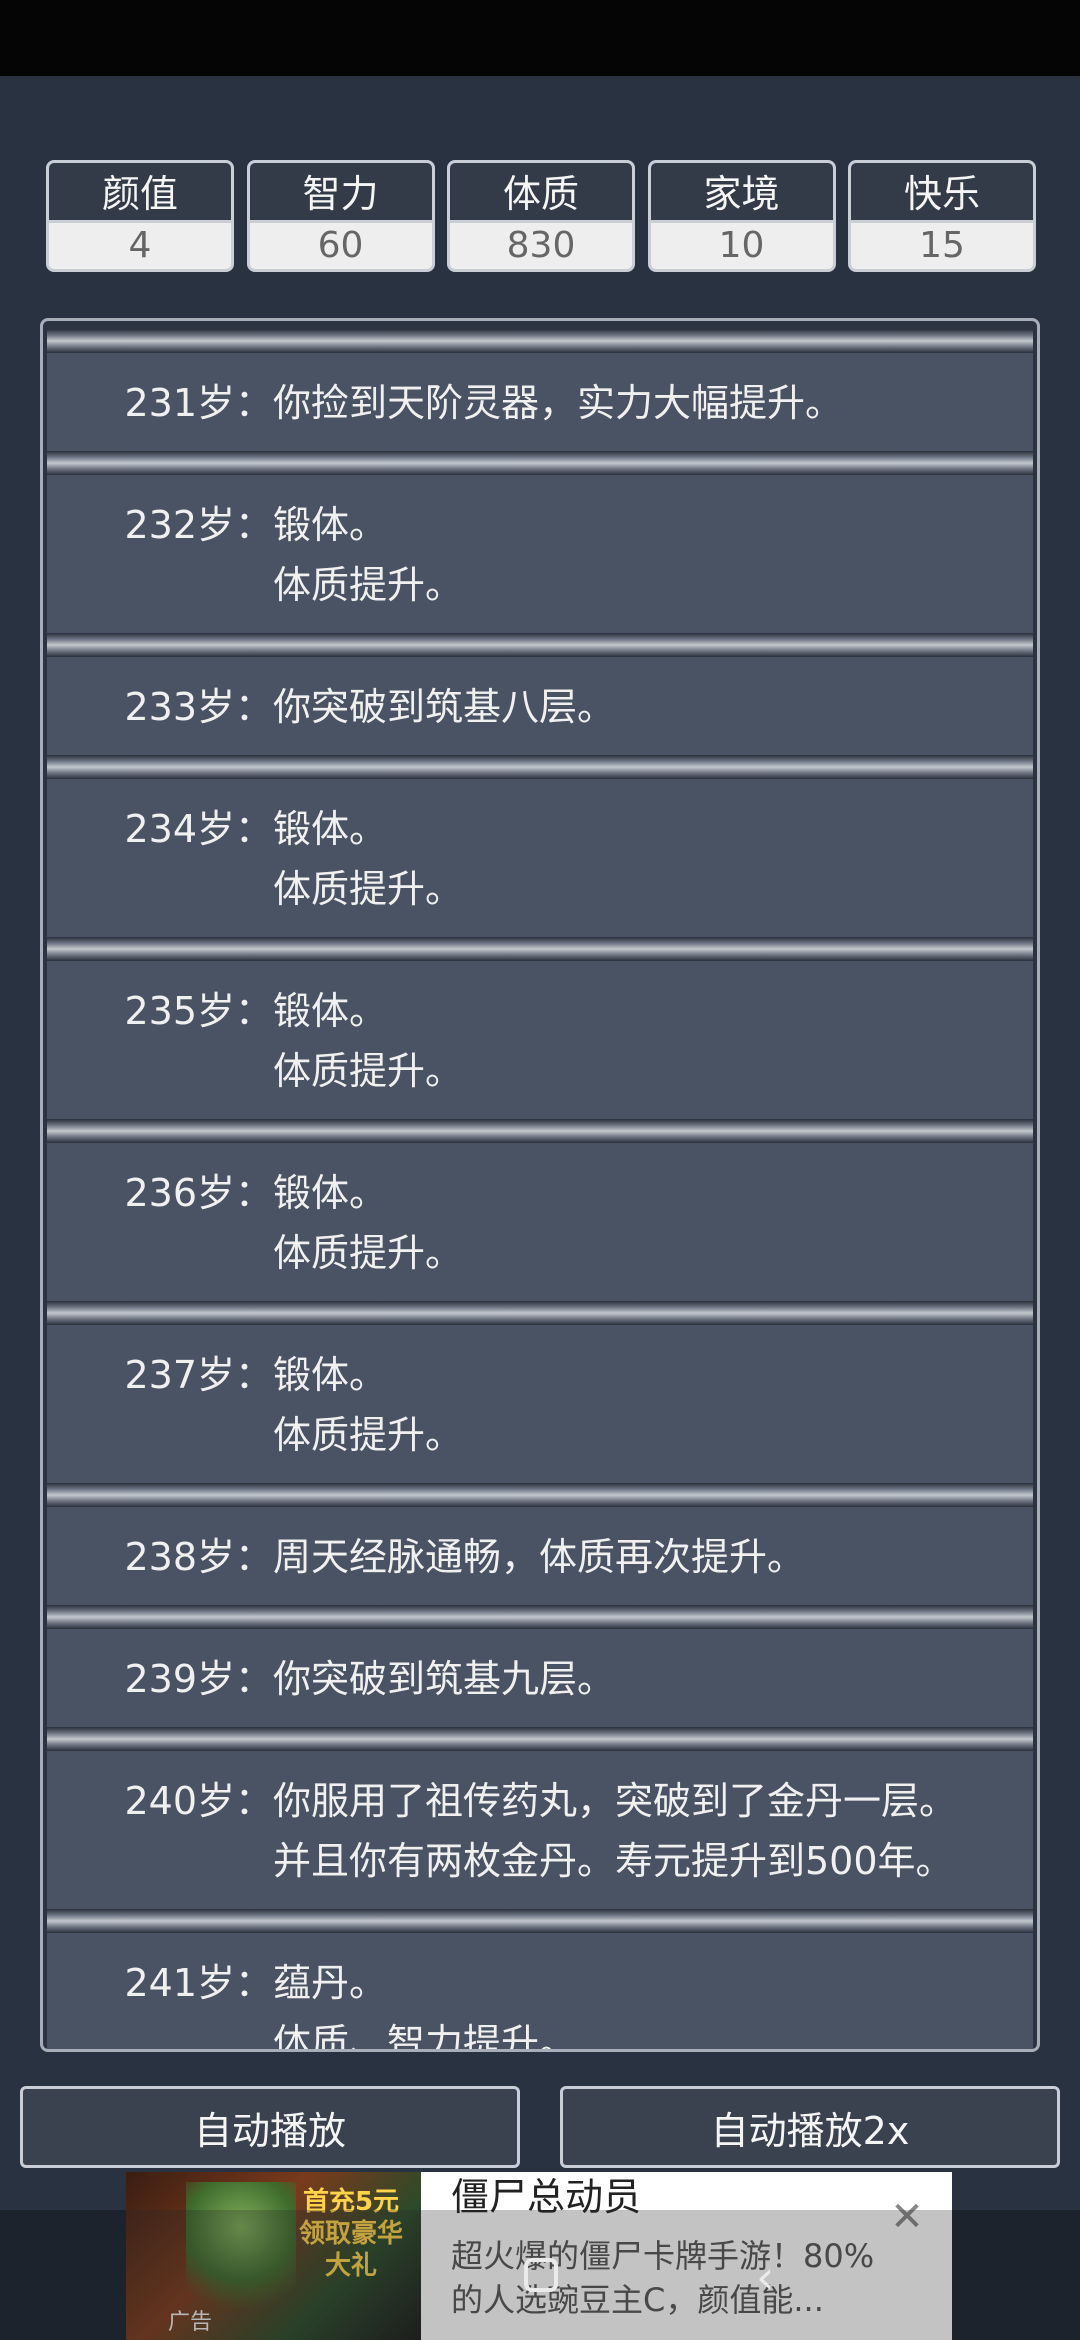  Describe the element at coordinates (198, 403) in the screenshot. I see `log-age: 231岁：` at that location.